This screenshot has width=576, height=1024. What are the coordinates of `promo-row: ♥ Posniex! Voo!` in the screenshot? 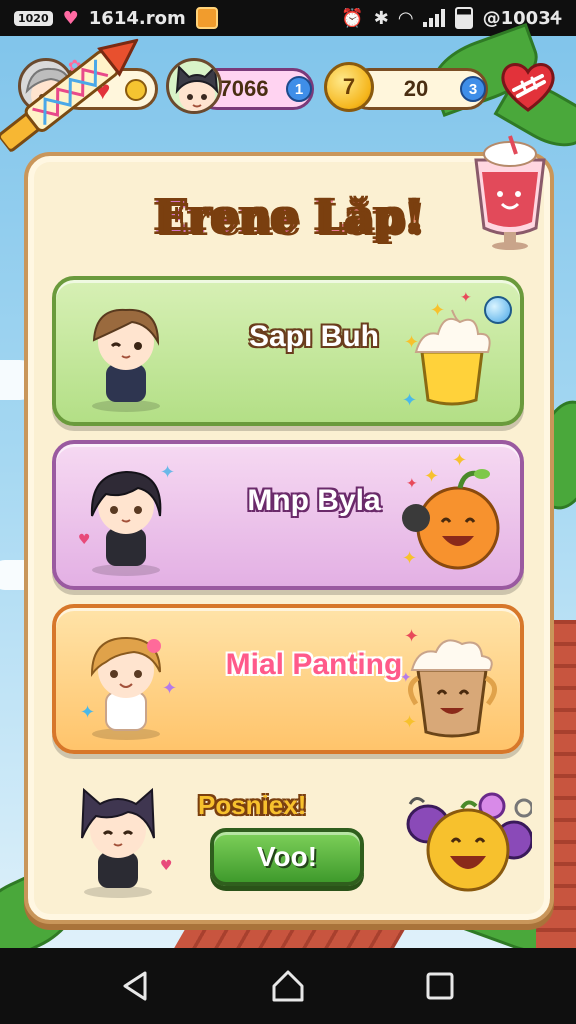 It's located at (292, 842).